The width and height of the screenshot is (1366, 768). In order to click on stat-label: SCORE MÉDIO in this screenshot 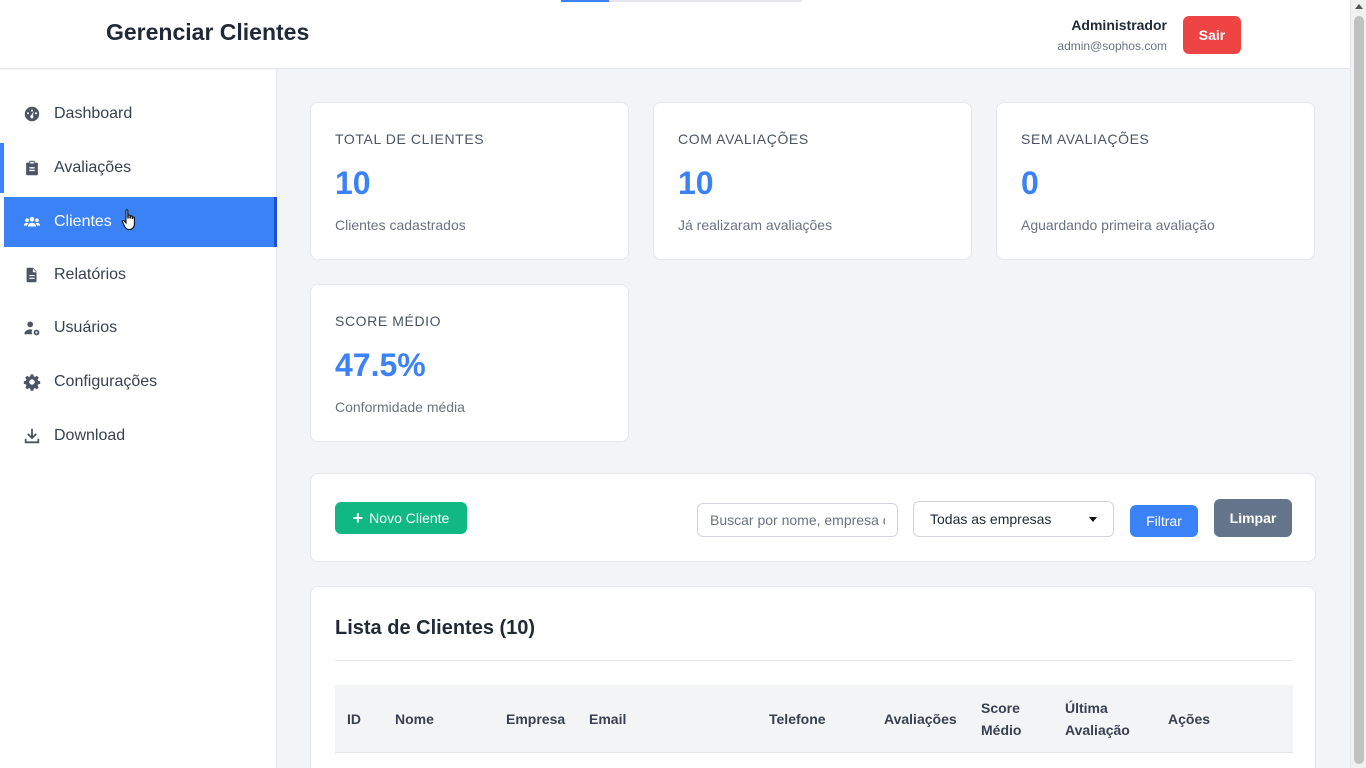, I will do `click(388, 321)`.